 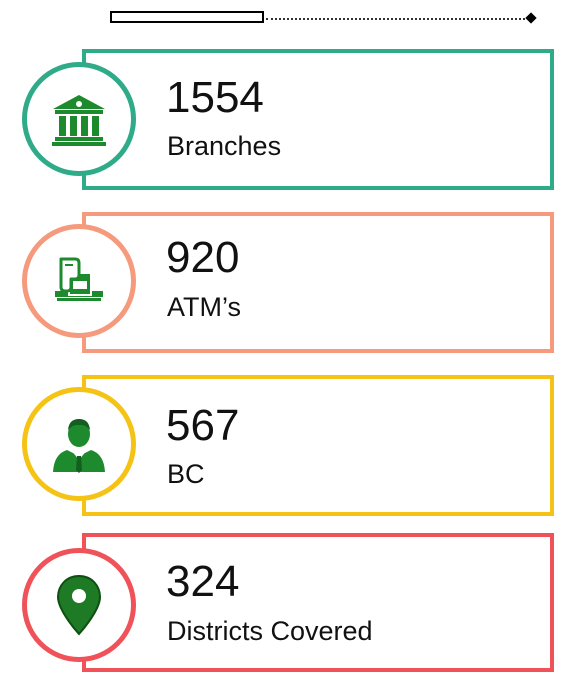 I want to click on header-bar, so click(x=187, y=17).